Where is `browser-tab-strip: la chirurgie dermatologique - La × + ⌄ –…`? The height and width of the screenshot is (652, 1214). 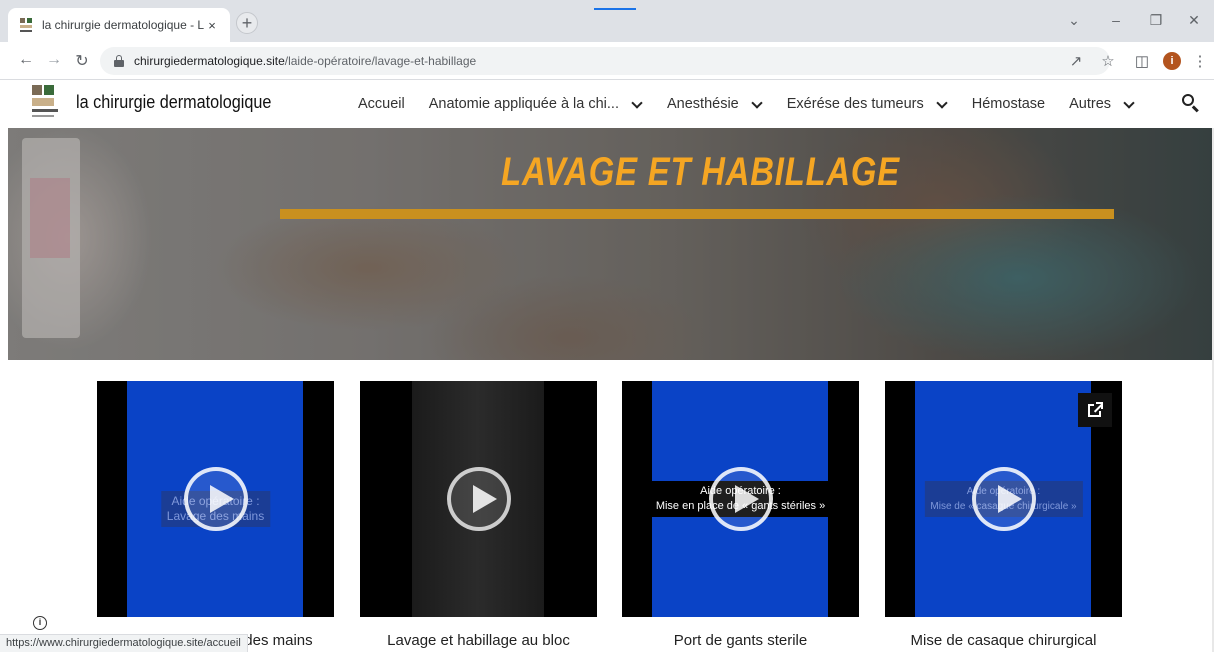
browser-tab-strip: la chirurgie dermatologique - La × + ⌄ –… is located at coordinates (607, 21).